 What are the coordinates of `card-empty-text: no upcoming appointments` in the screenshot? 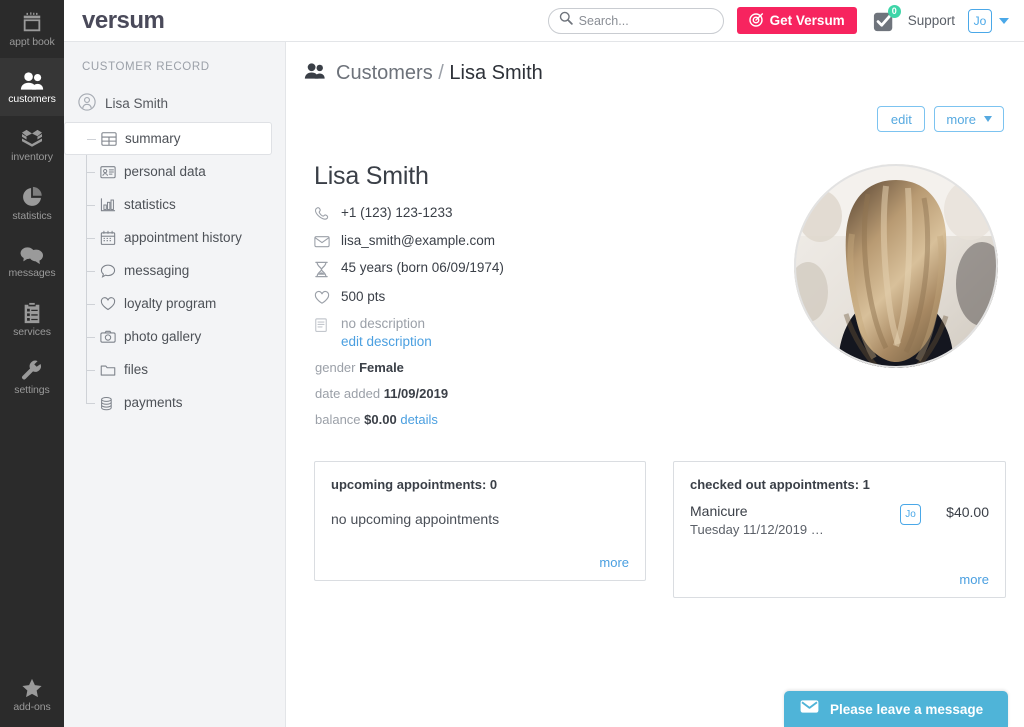 It's located at (415, 519).